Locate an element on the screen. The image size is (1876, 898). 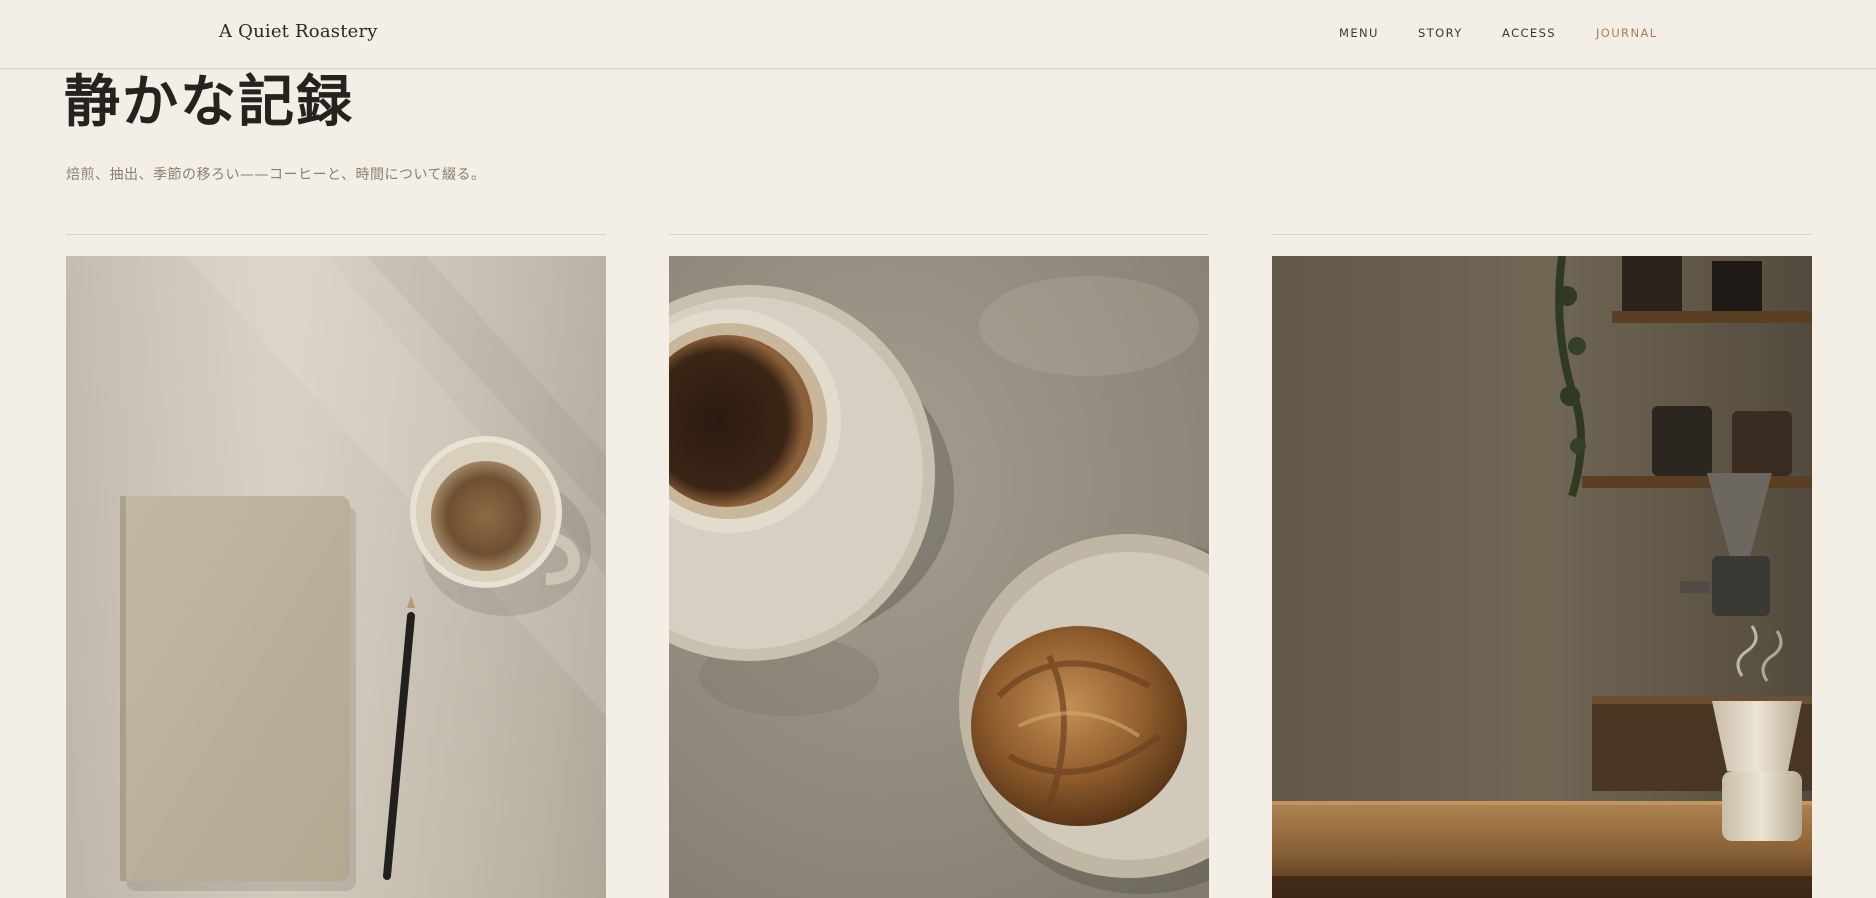
page-title: 静かな記録 is located at coordinates (209, 102).